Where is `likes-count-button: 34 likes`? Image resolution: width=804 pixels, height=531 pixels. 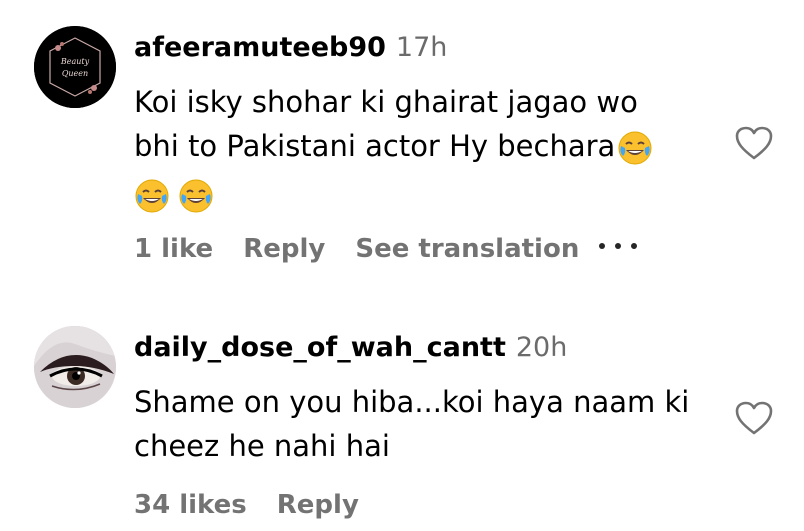 likes-count-button: 34 likes is located at coordinates (190, 505).